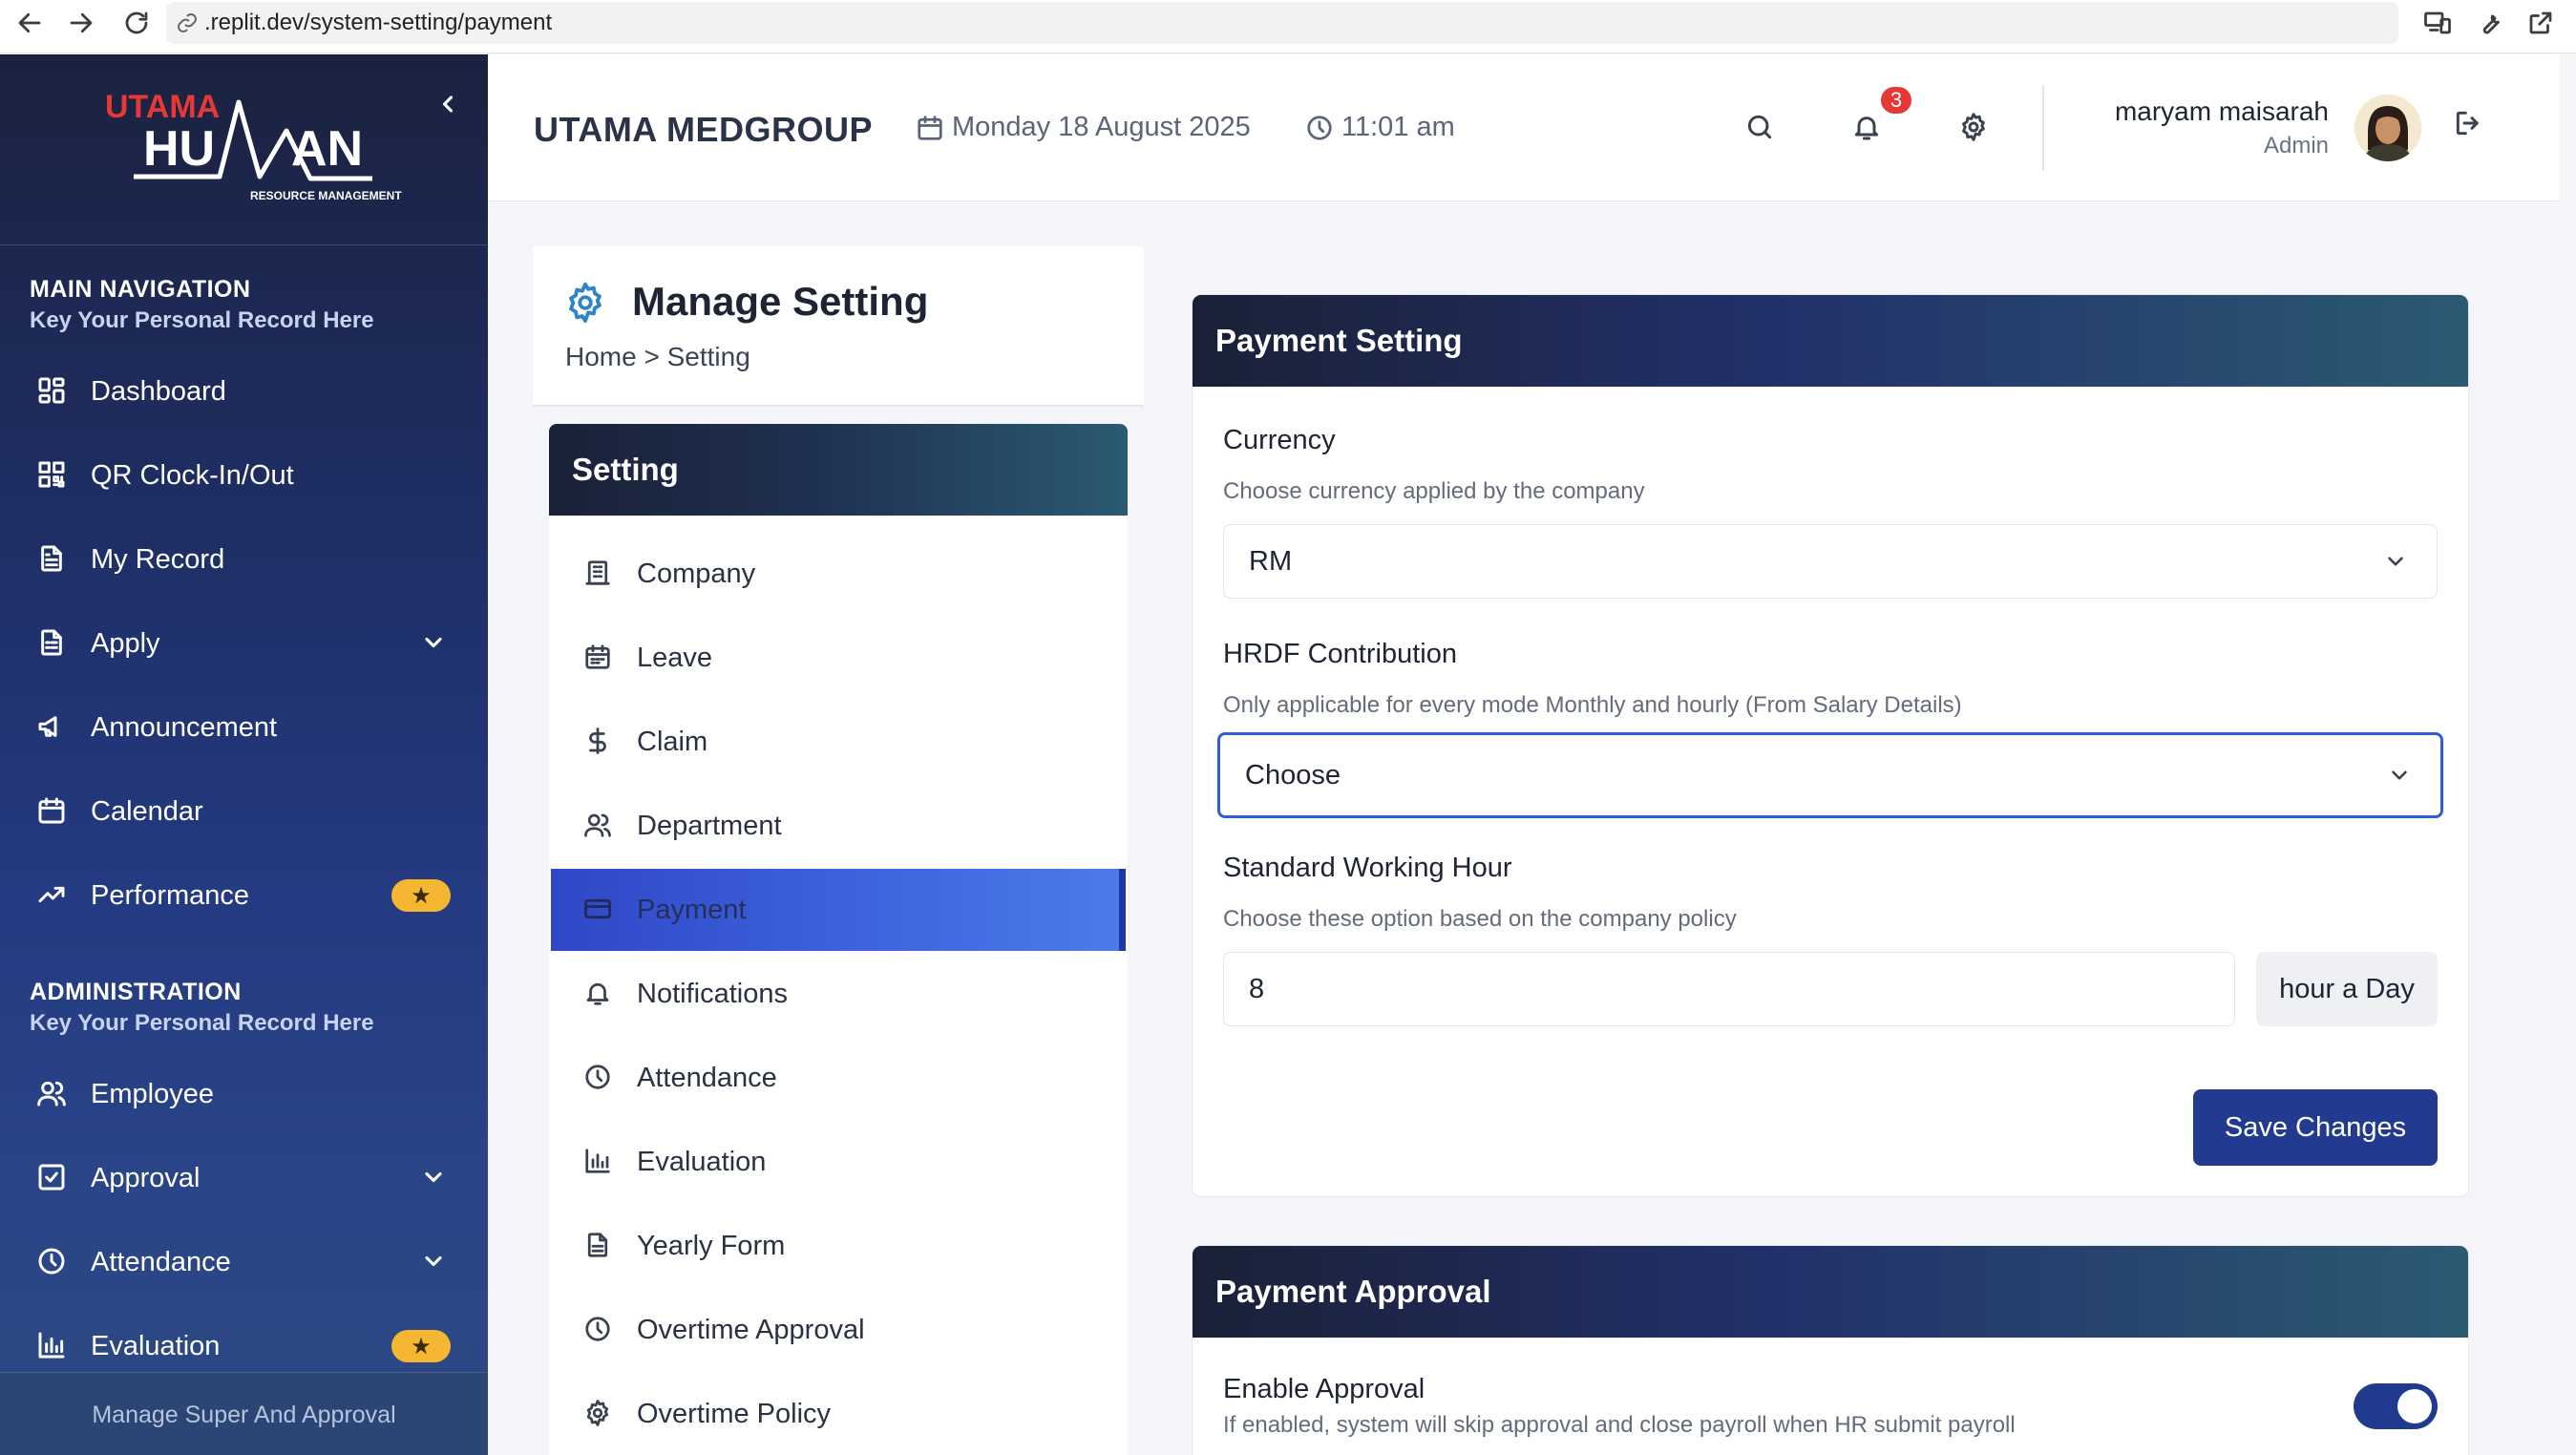 The height and width of the screenshot is (1455, 2576). What do you see at coordinates (2472, 127) in the screenshot?
I see `logout-icon` at bounding box center [2472, 127].